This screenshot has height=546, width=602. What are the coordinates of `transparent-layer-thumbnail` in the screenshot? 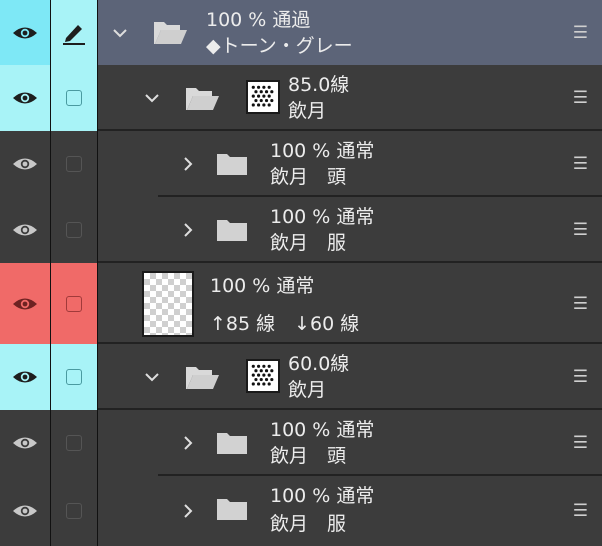 It's located at (168, 304).